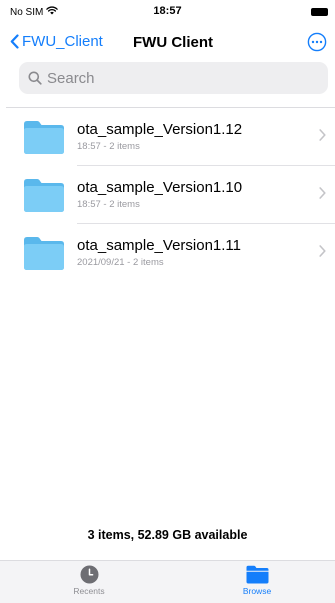 This screenshot has width=335, height=603. I want to click on list-item: ota_sample_Version1.10 18:57 - 2 items, so click(167, 195).